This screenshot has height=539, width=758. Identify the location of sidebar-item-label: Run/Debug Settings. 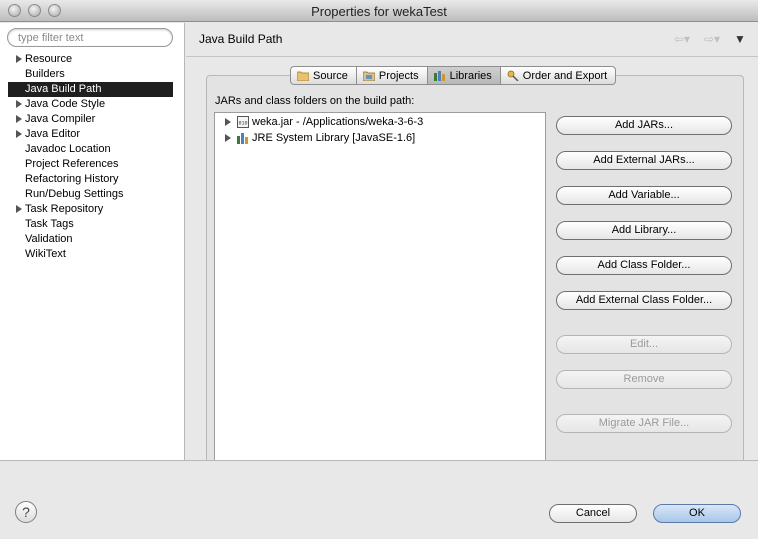
(74, 194).